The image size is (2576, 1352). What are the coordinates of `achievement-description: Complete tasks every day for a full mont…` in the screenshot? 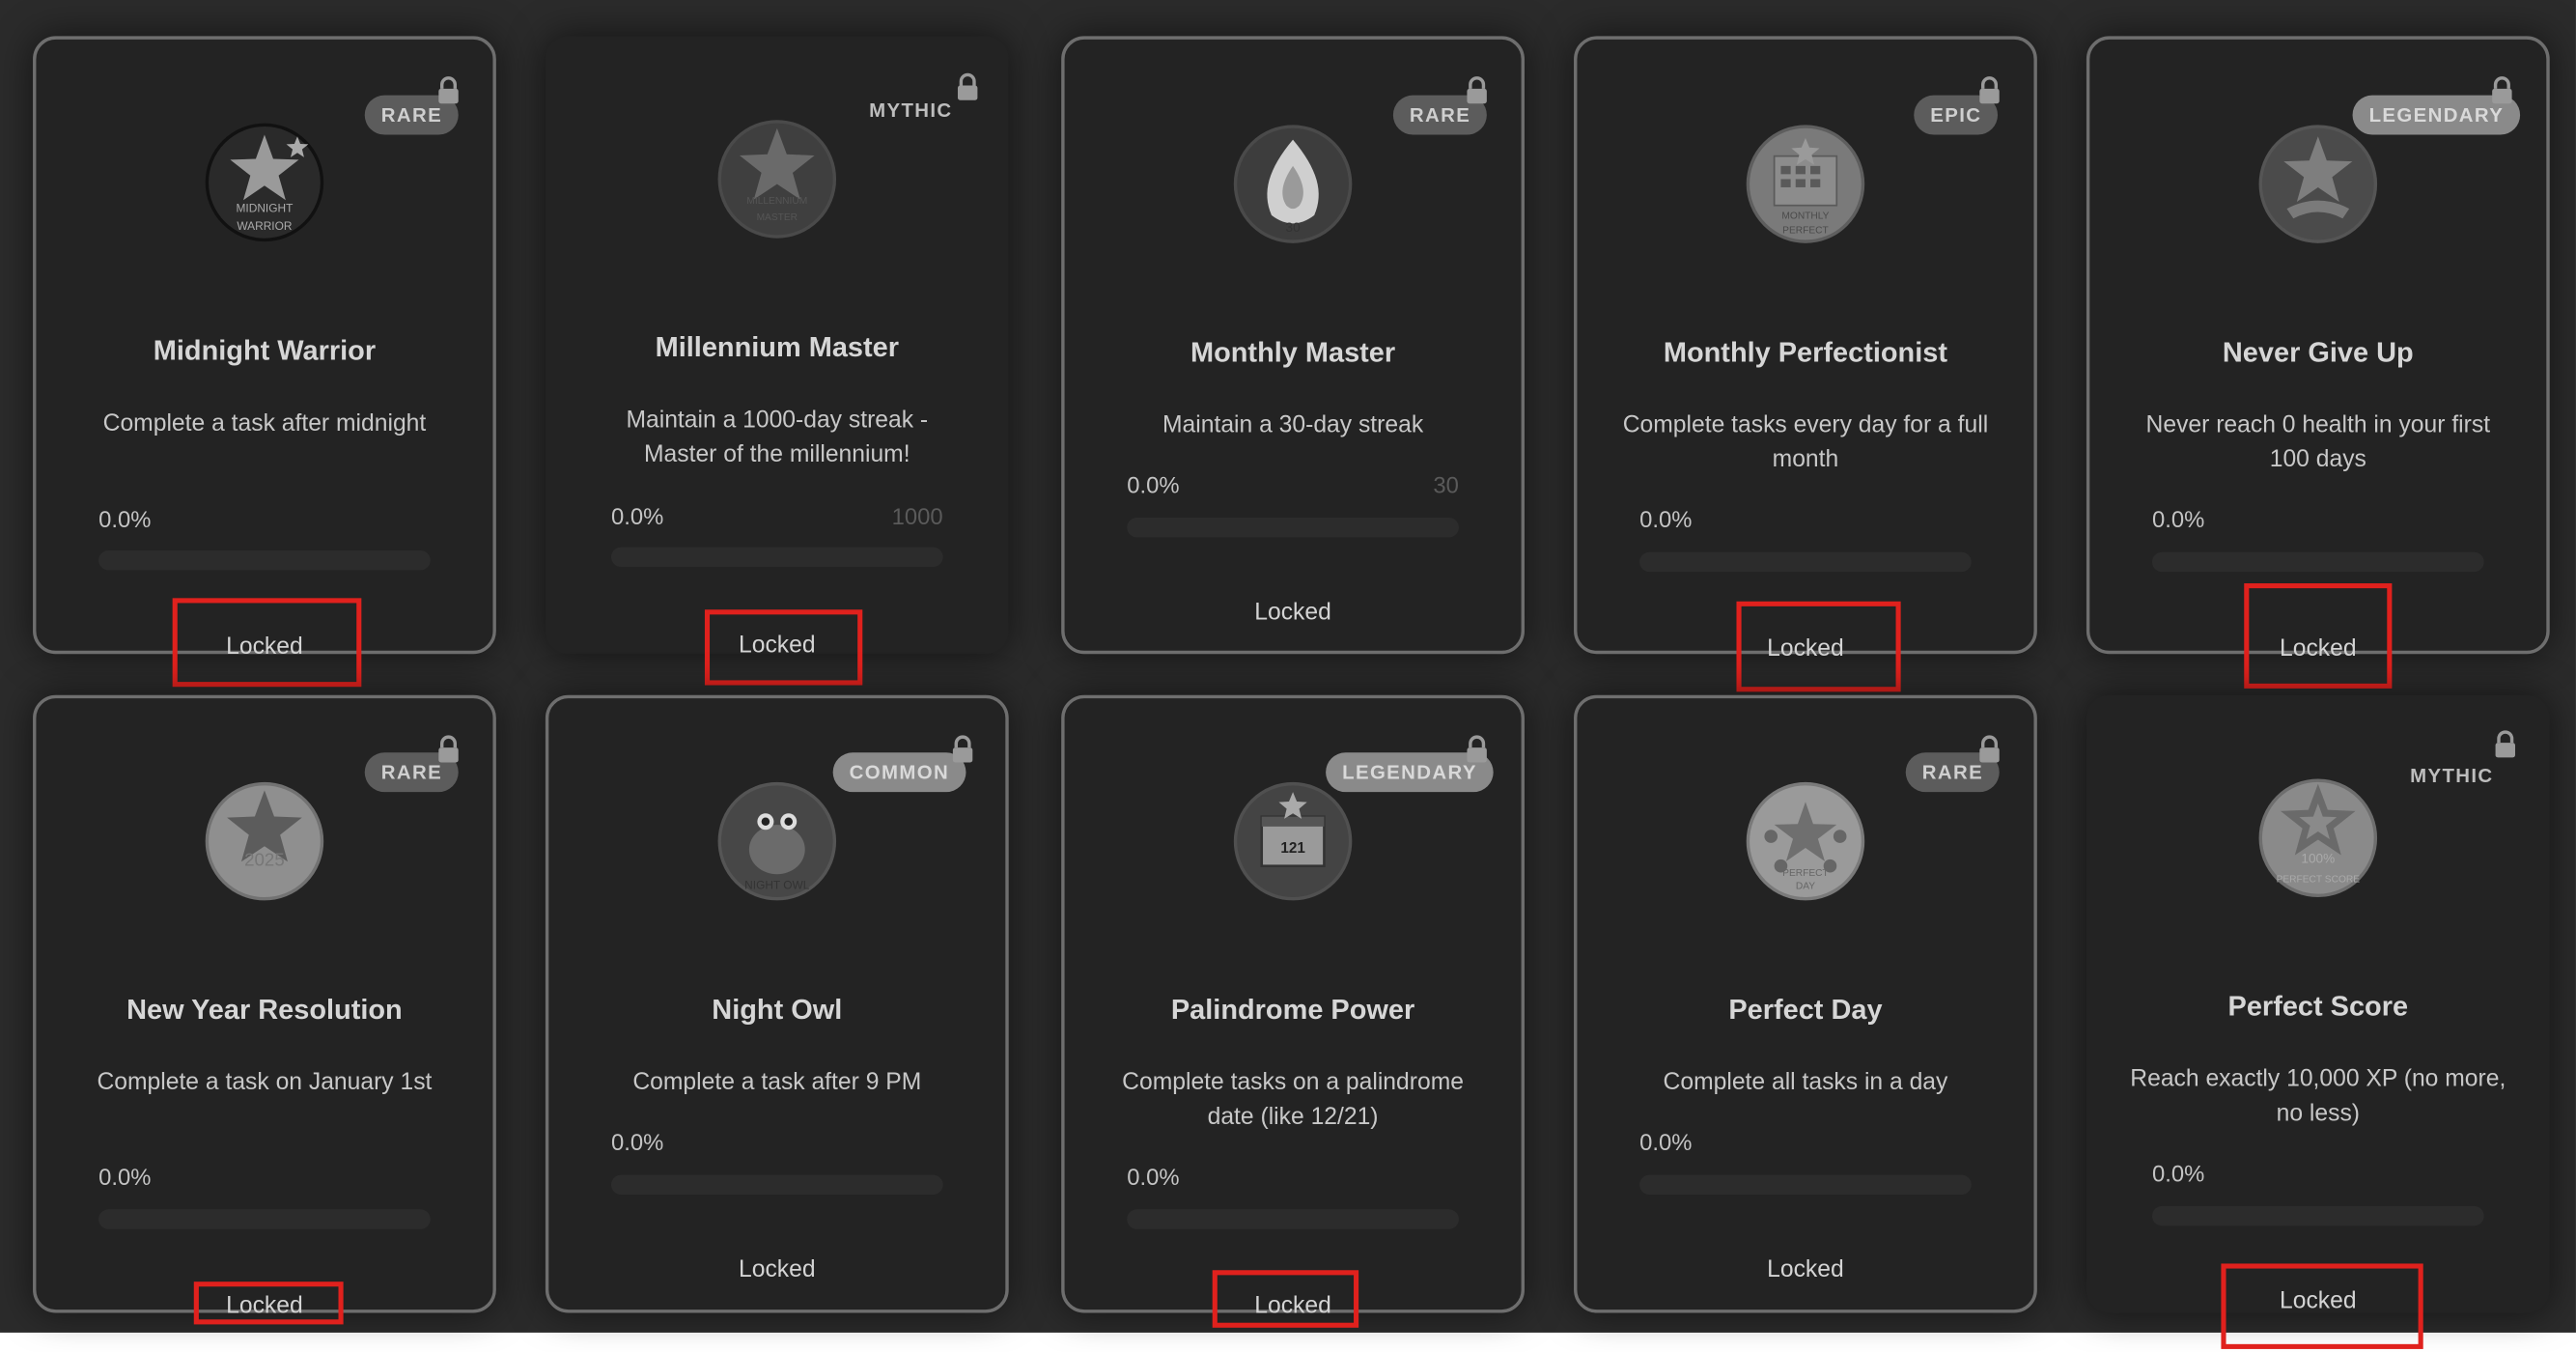 It's located at (1806, 443).